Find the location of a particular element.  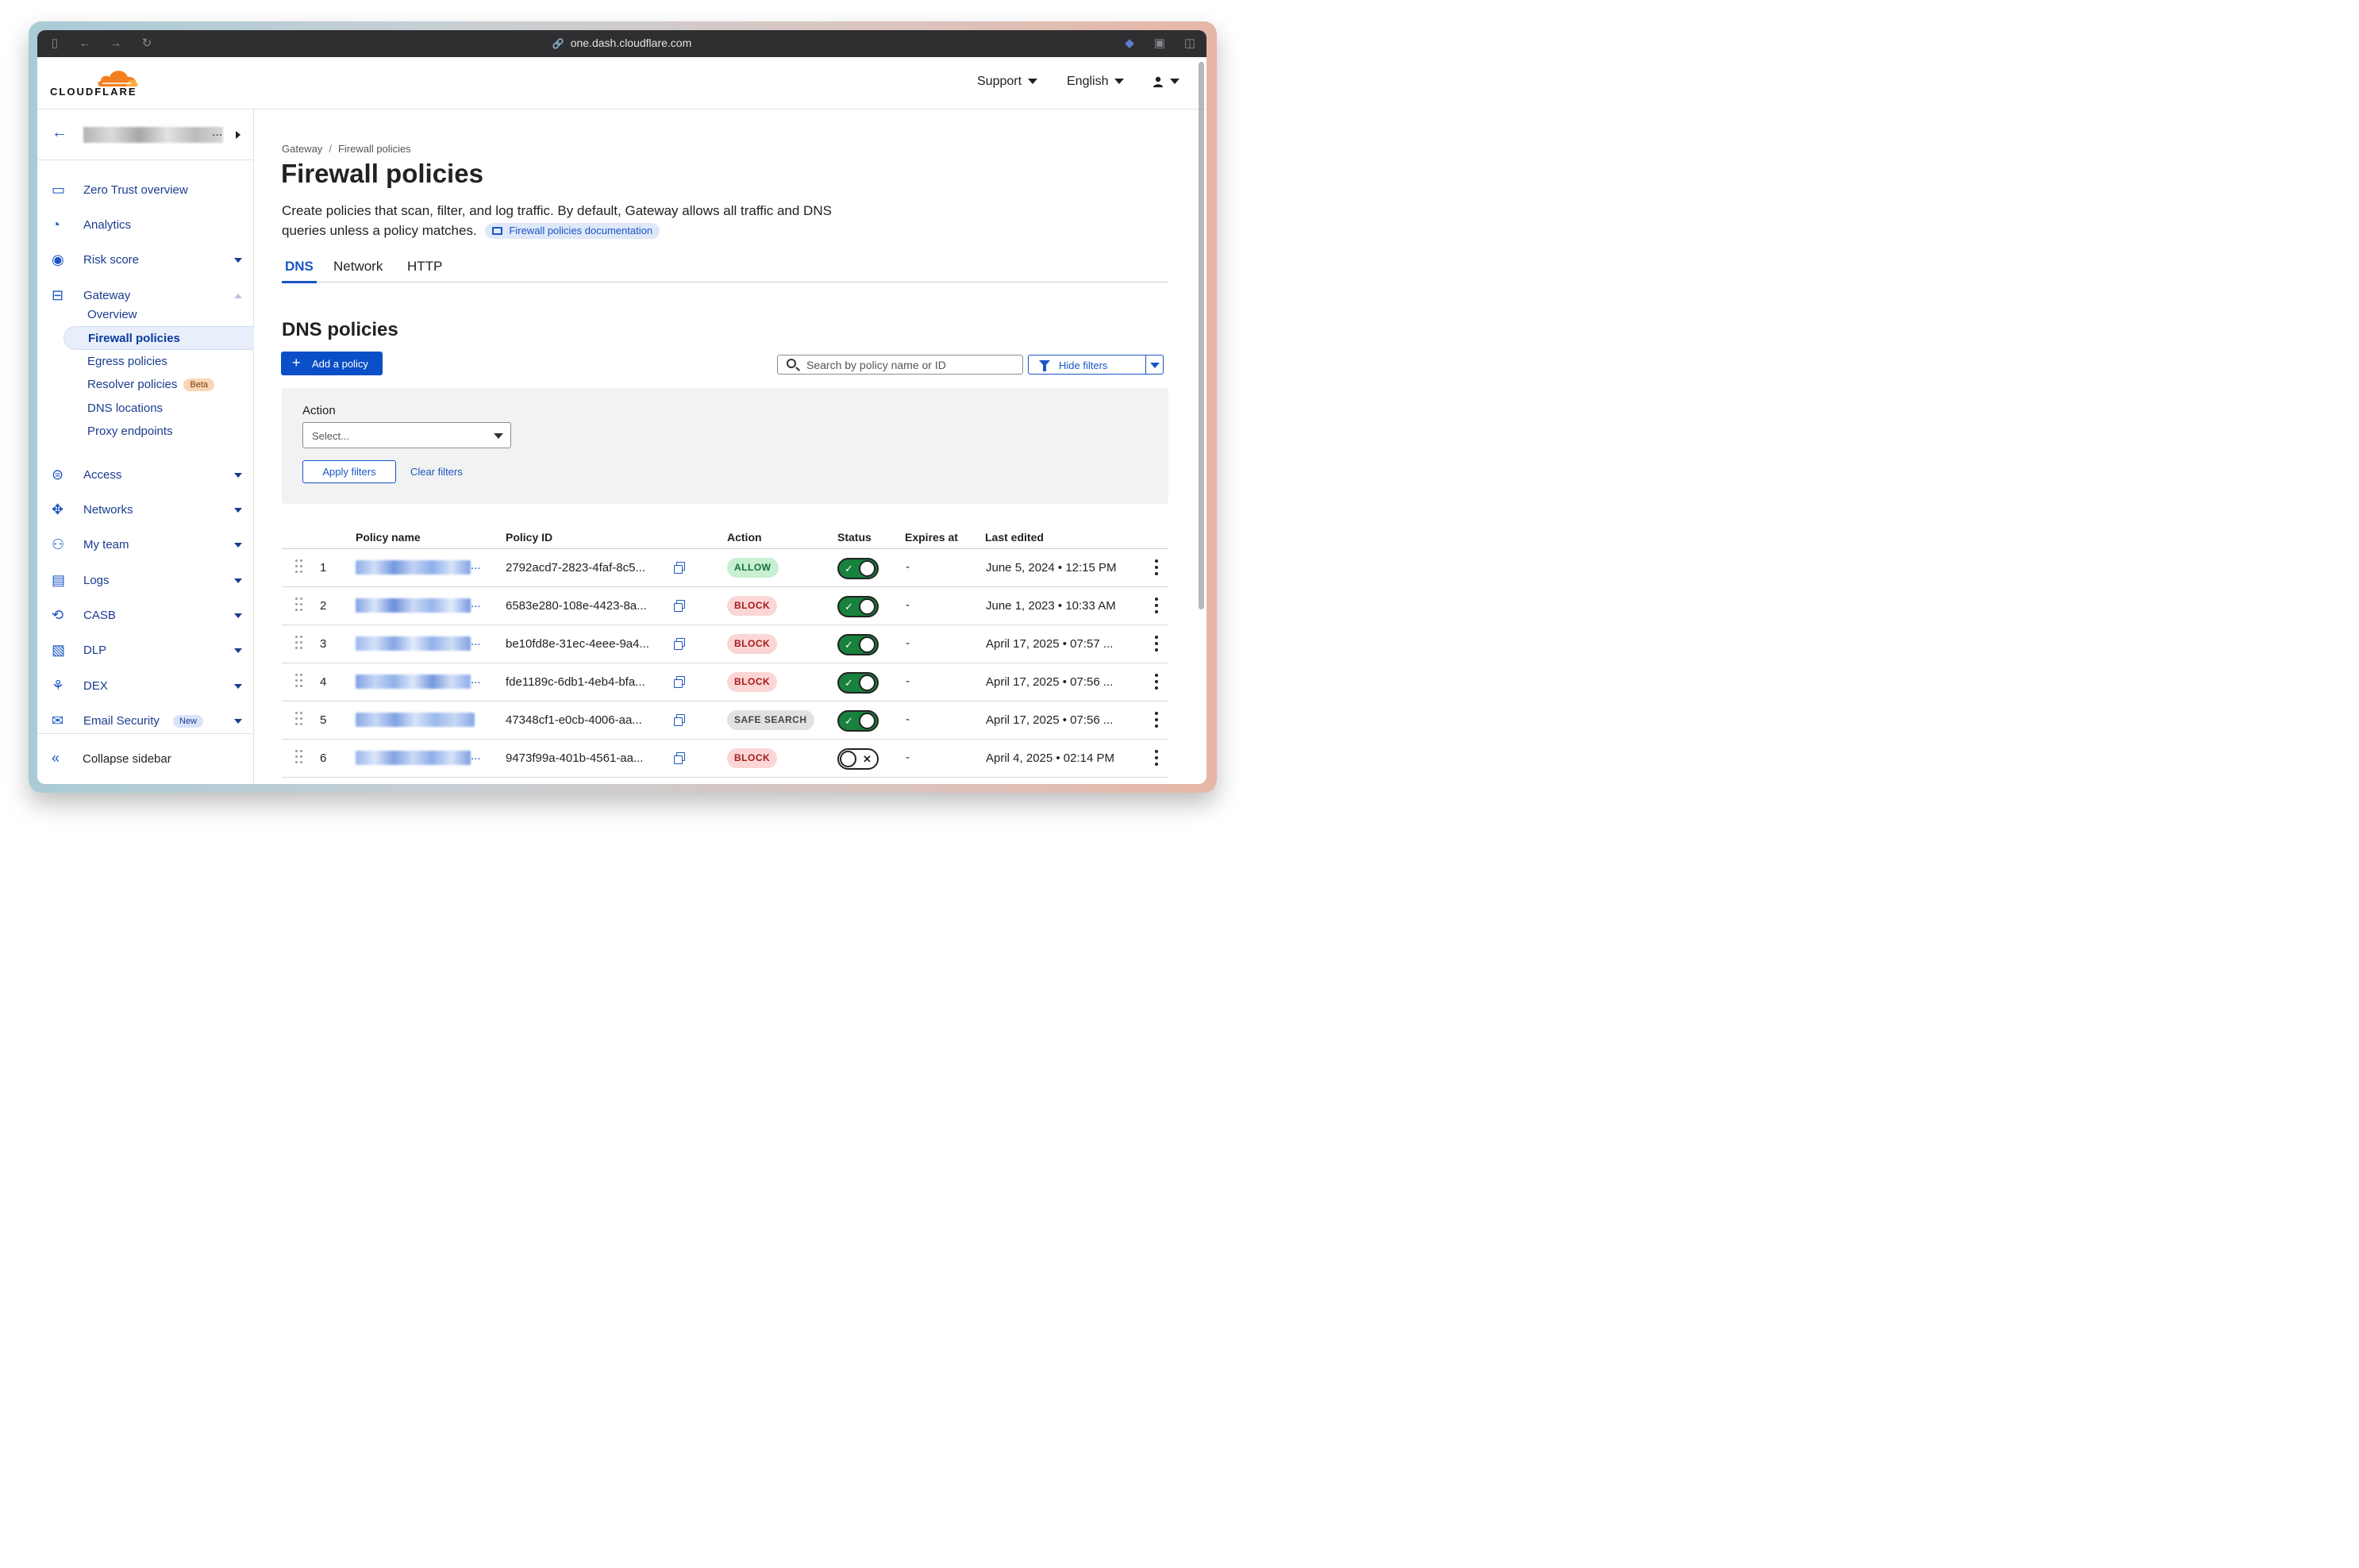

language-menu: English is located at coordinates (1096, 82).